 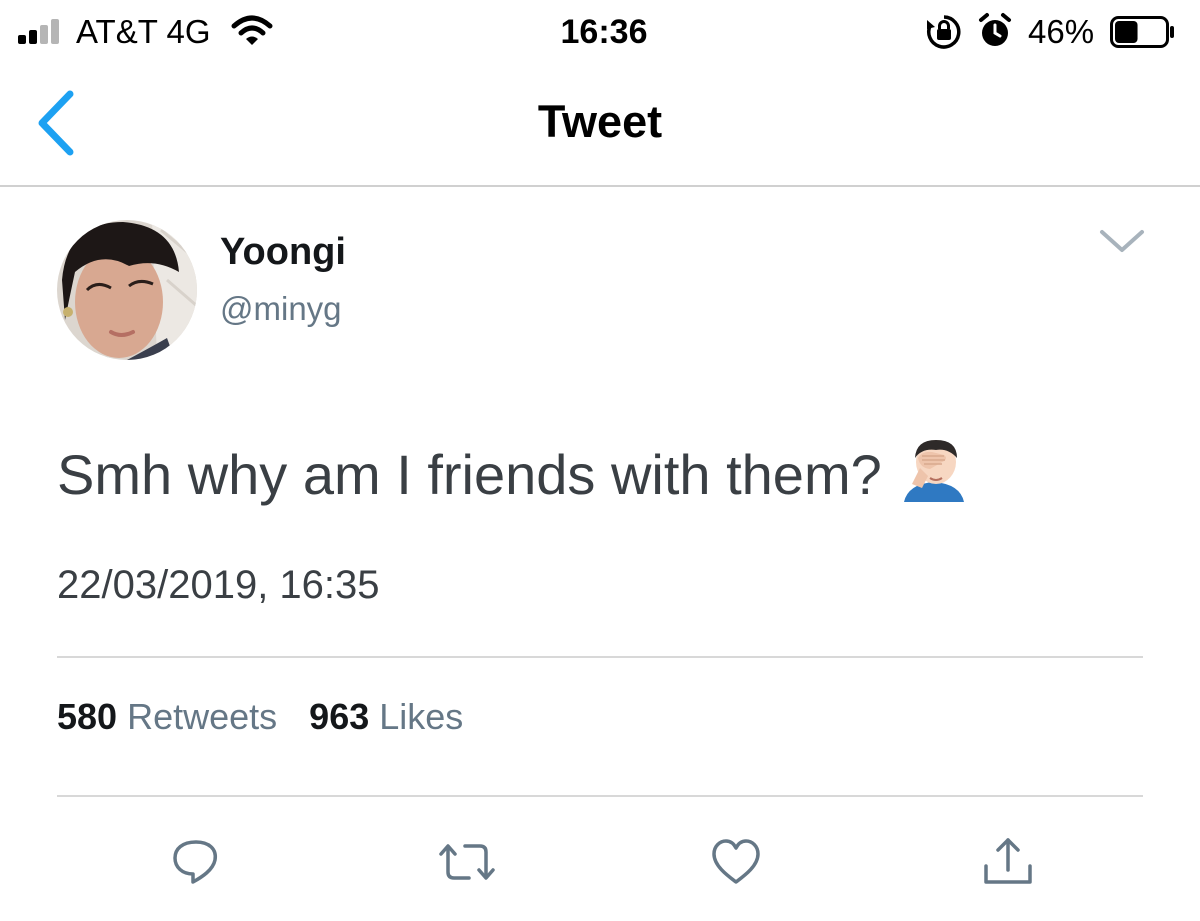 I want to click on likes-count: 963, so click(x=339, y=716).